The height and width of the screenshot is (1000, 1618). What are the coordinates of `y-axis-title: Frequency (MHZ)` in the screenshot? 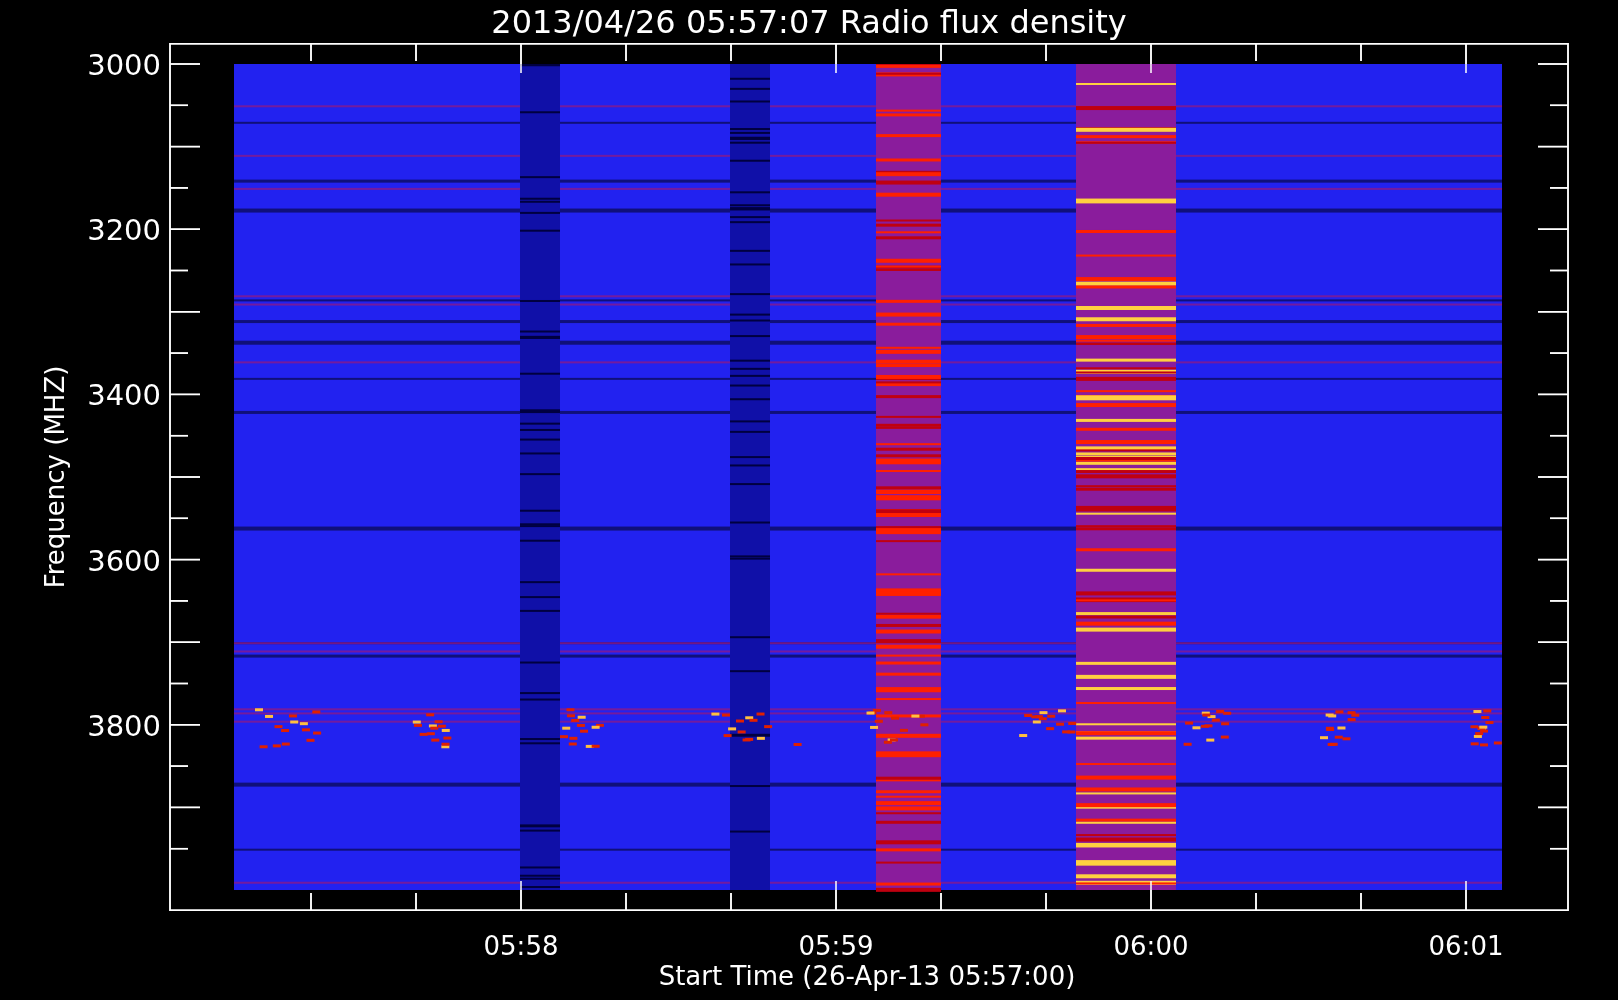 It's located at (55, 477).